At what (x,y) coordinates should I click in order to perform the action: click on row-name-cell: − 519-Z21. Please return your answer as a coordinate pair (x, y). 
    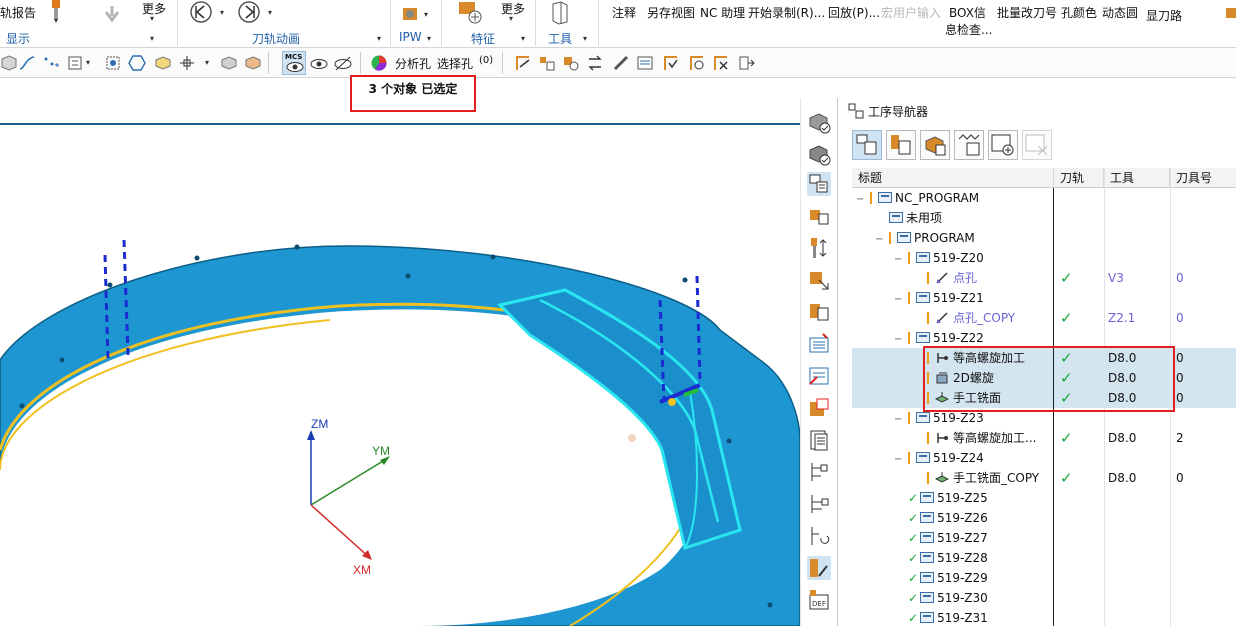
    Looking at the image, I should click on (952, 298).